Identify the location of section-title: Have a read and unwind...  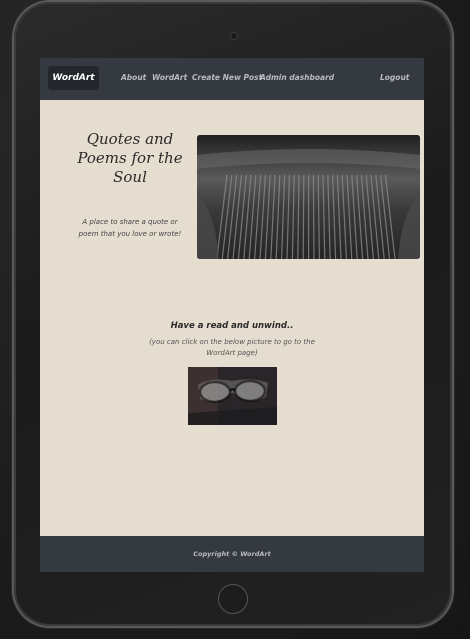
(232, 326).